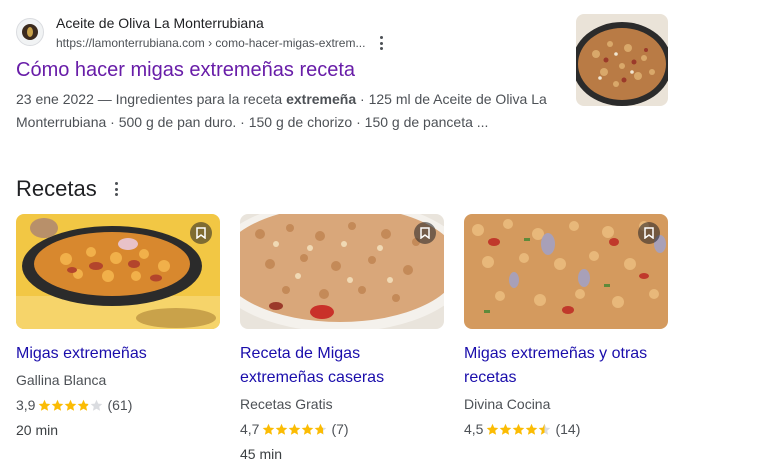  I want to click on result-thumbnail, so click(622, 60).